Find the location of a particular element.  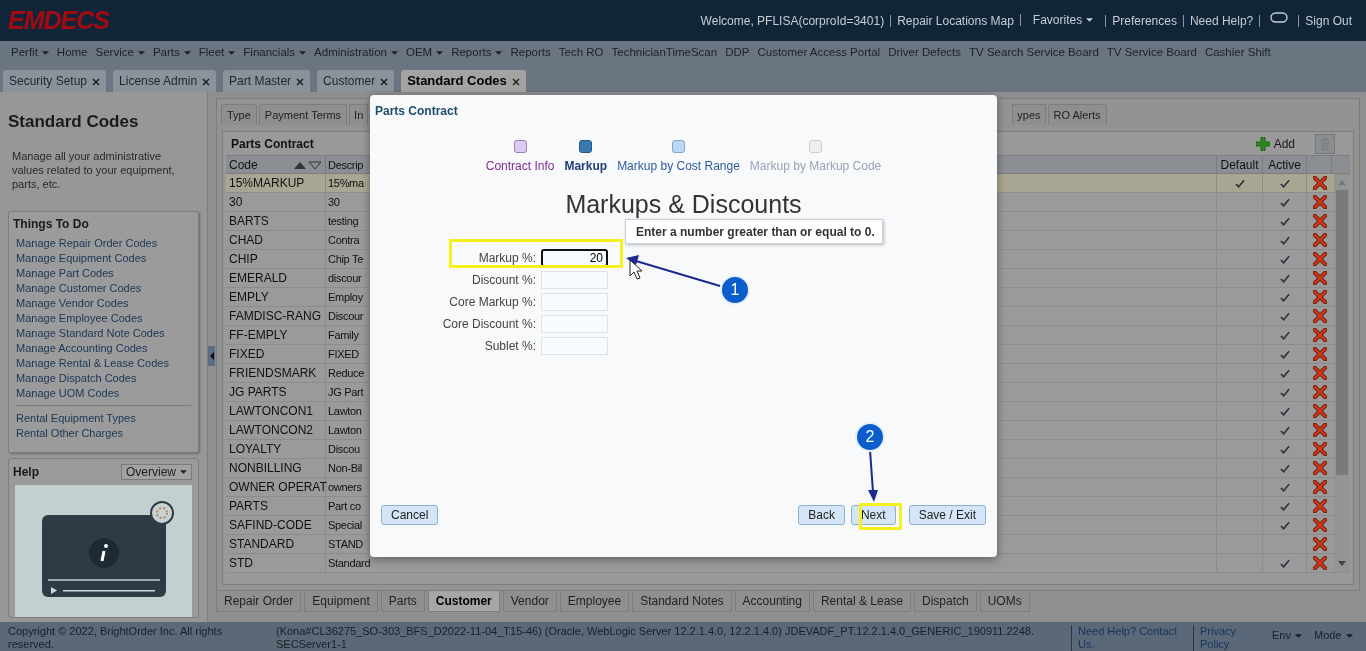

menu-item: Financials is located at coordinates (275, 52).